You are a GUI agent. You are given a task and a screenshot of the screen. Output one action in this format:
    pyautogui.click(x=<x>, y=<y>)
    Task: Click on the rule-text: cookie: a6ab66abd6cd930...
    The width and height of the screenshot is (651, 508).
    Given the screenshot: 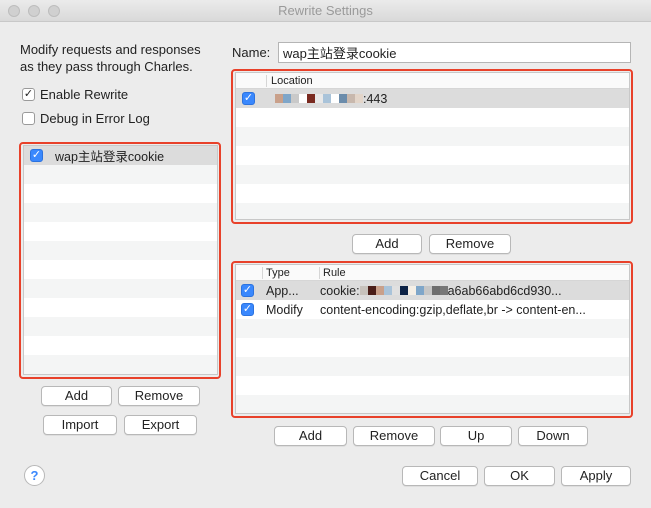 What is the action you would take?
    pyautogui.click(x=459, y=291)
    